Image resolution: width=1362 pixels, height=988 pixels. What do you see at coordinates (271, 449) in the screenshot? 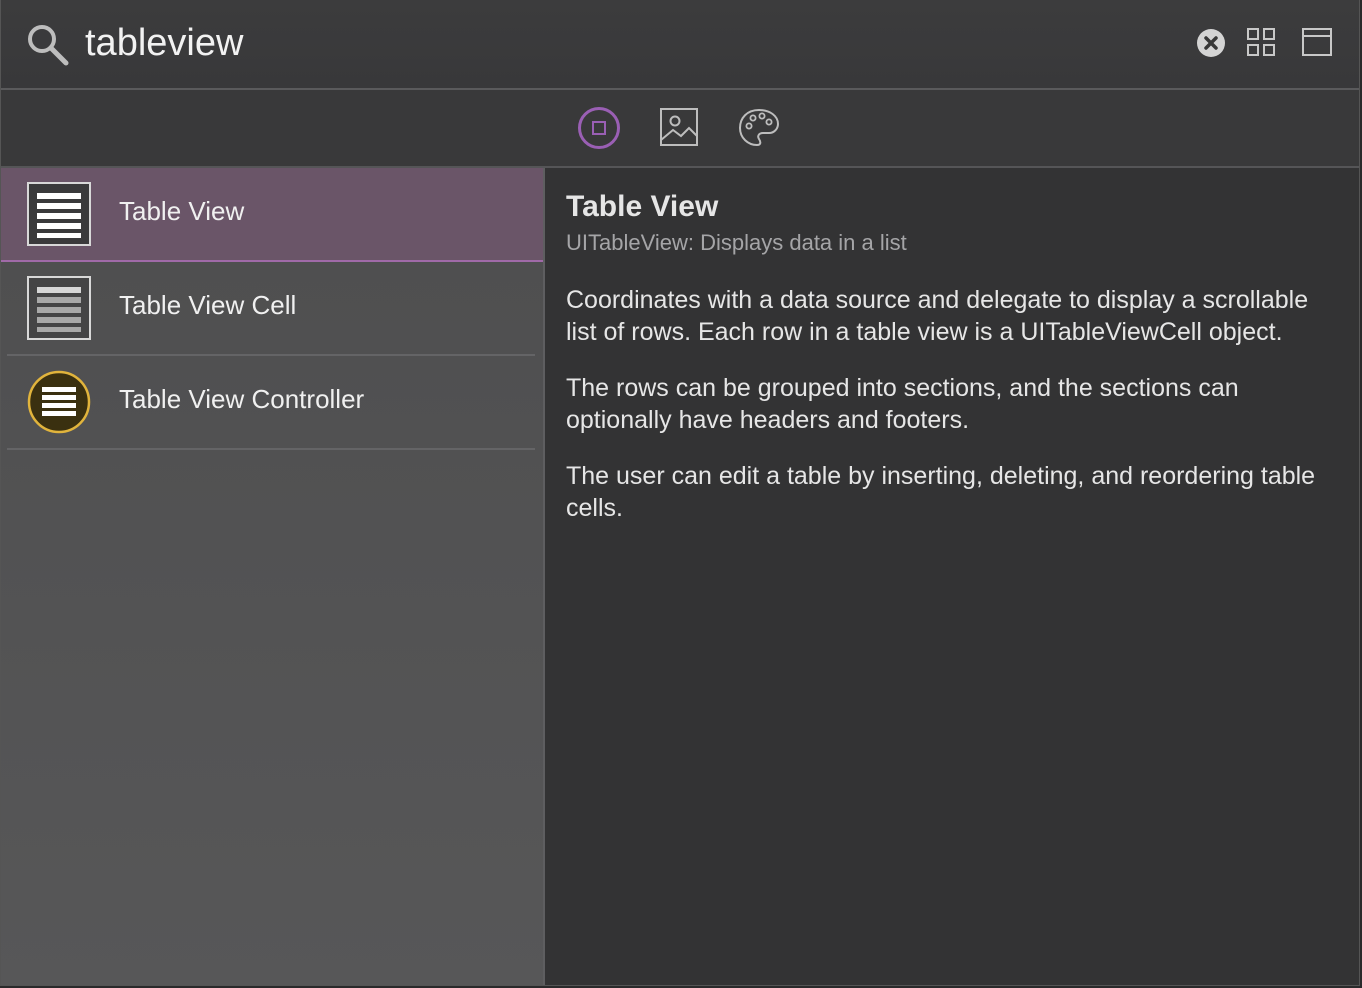
I see `list-separator` at bounding box center [271, 449].